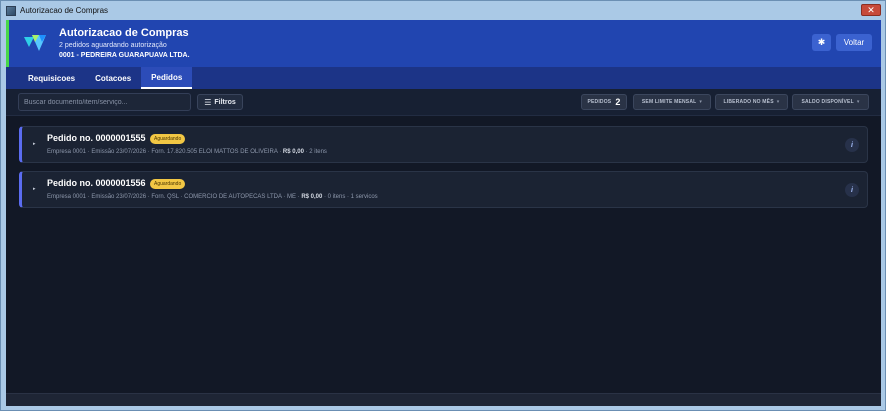  I want to click on order-items: · 0 itens · 1 servicos, so click(350, 197).